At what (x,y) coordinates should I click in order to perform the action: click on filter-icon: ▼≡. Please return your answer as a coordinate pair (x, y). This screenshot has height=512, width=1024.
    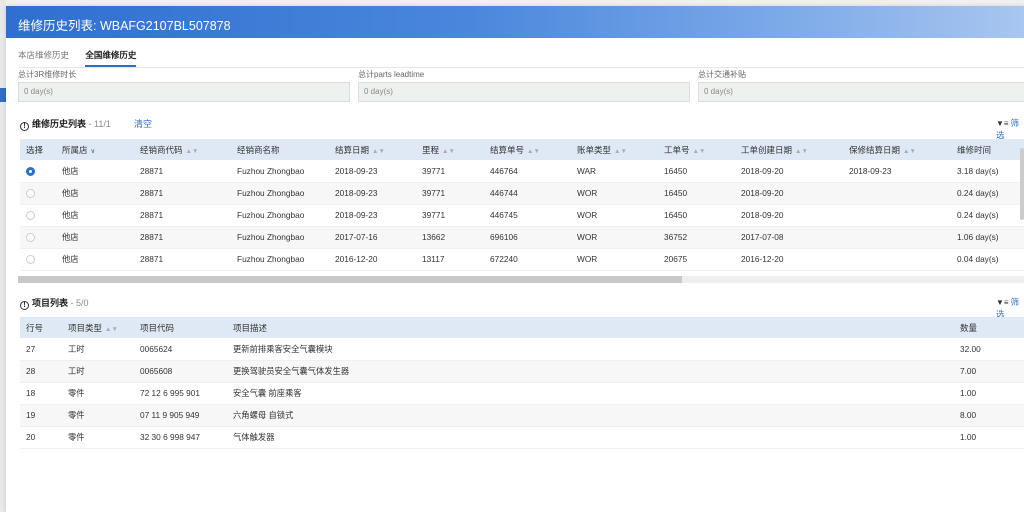
    Looking at the image, I should click on (1002, 123).